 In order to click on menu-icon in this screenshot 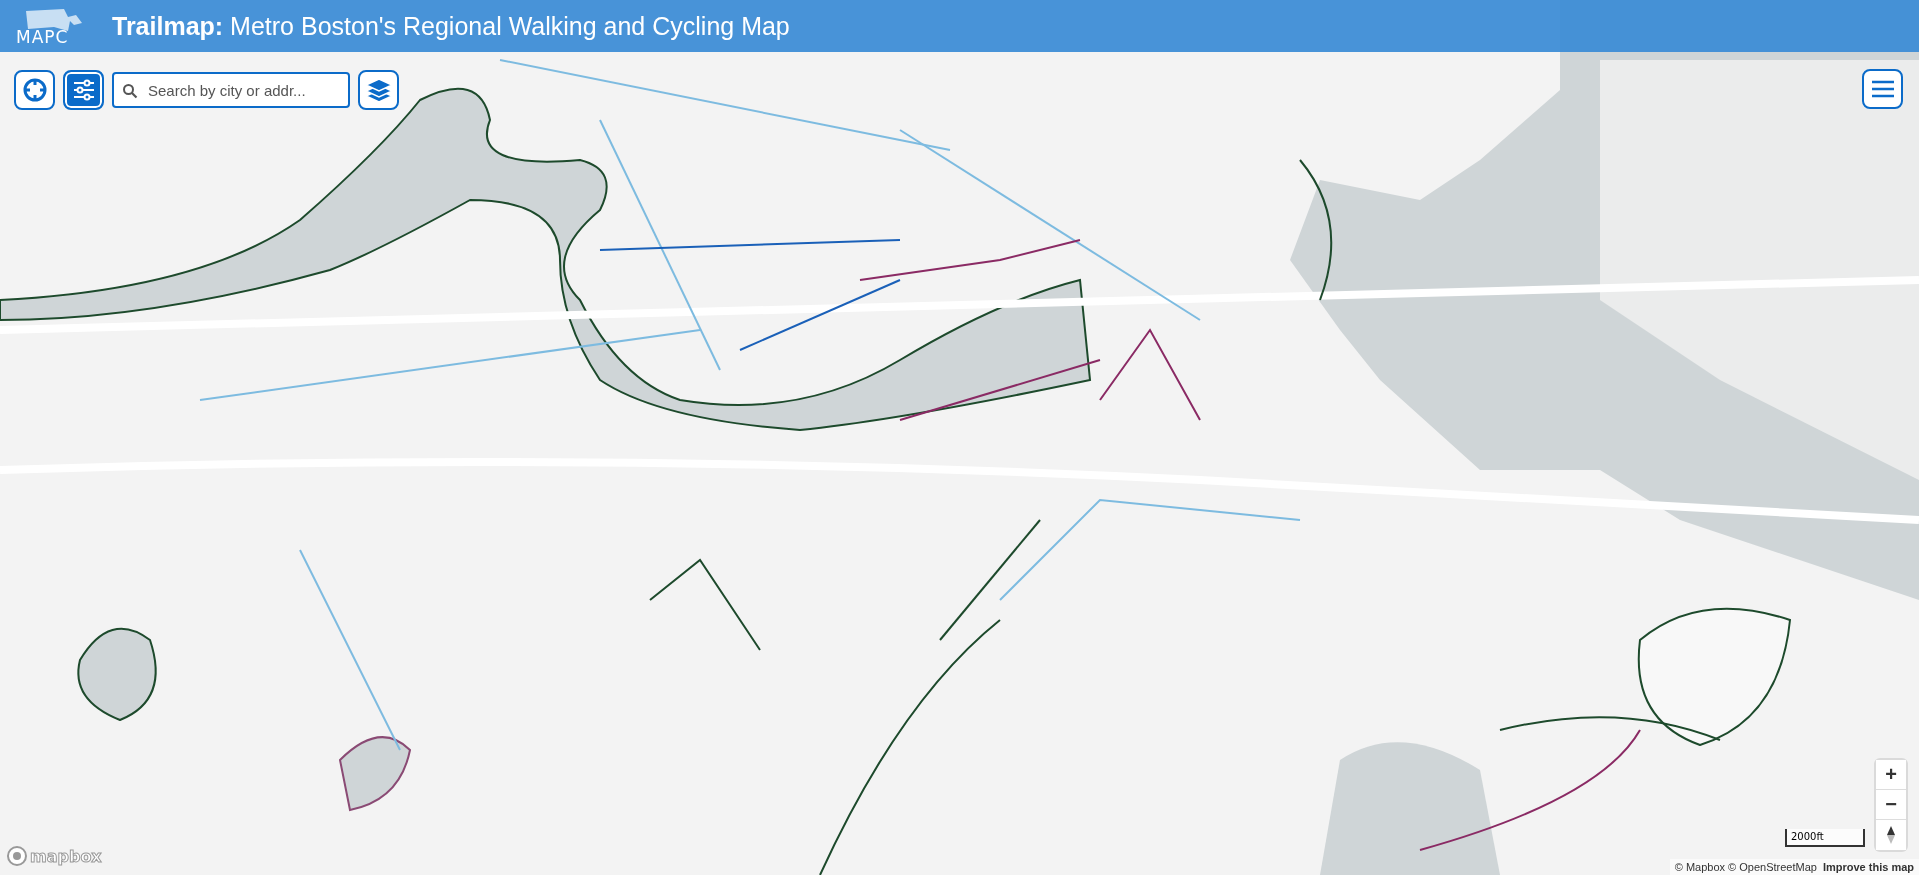, I will do `click(1882, 89)`.